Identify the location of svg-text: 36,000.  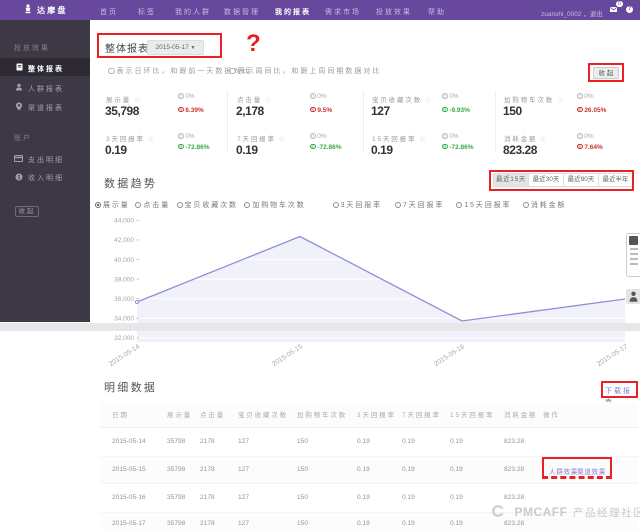
(124, 299).